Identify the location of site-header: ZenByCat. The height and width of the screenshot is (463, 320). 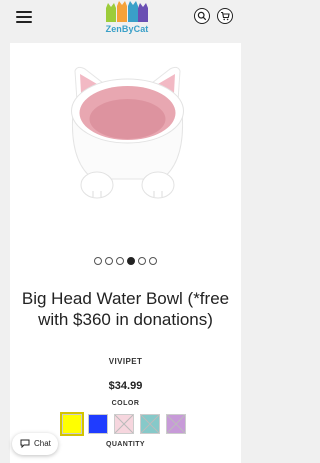
(125, 19).